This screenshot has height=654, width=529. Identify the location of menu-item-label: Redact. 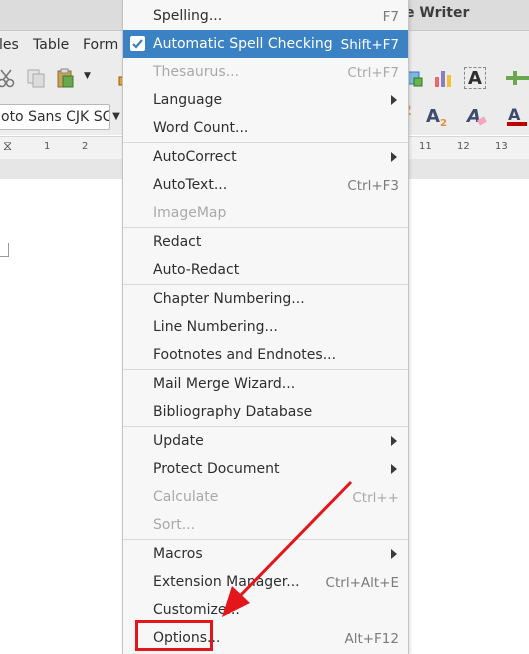
(177, 242).